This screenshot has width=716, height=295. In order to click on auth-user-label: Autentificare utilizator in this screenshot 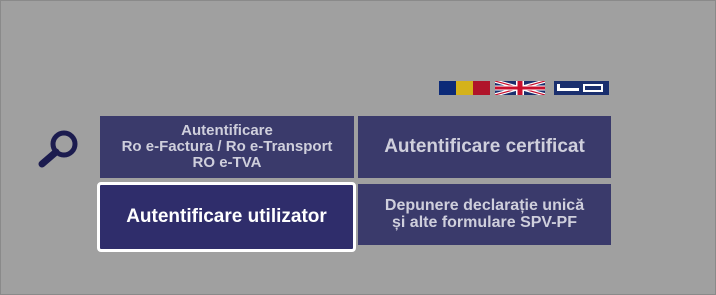, I will do `click(226, 217)`.